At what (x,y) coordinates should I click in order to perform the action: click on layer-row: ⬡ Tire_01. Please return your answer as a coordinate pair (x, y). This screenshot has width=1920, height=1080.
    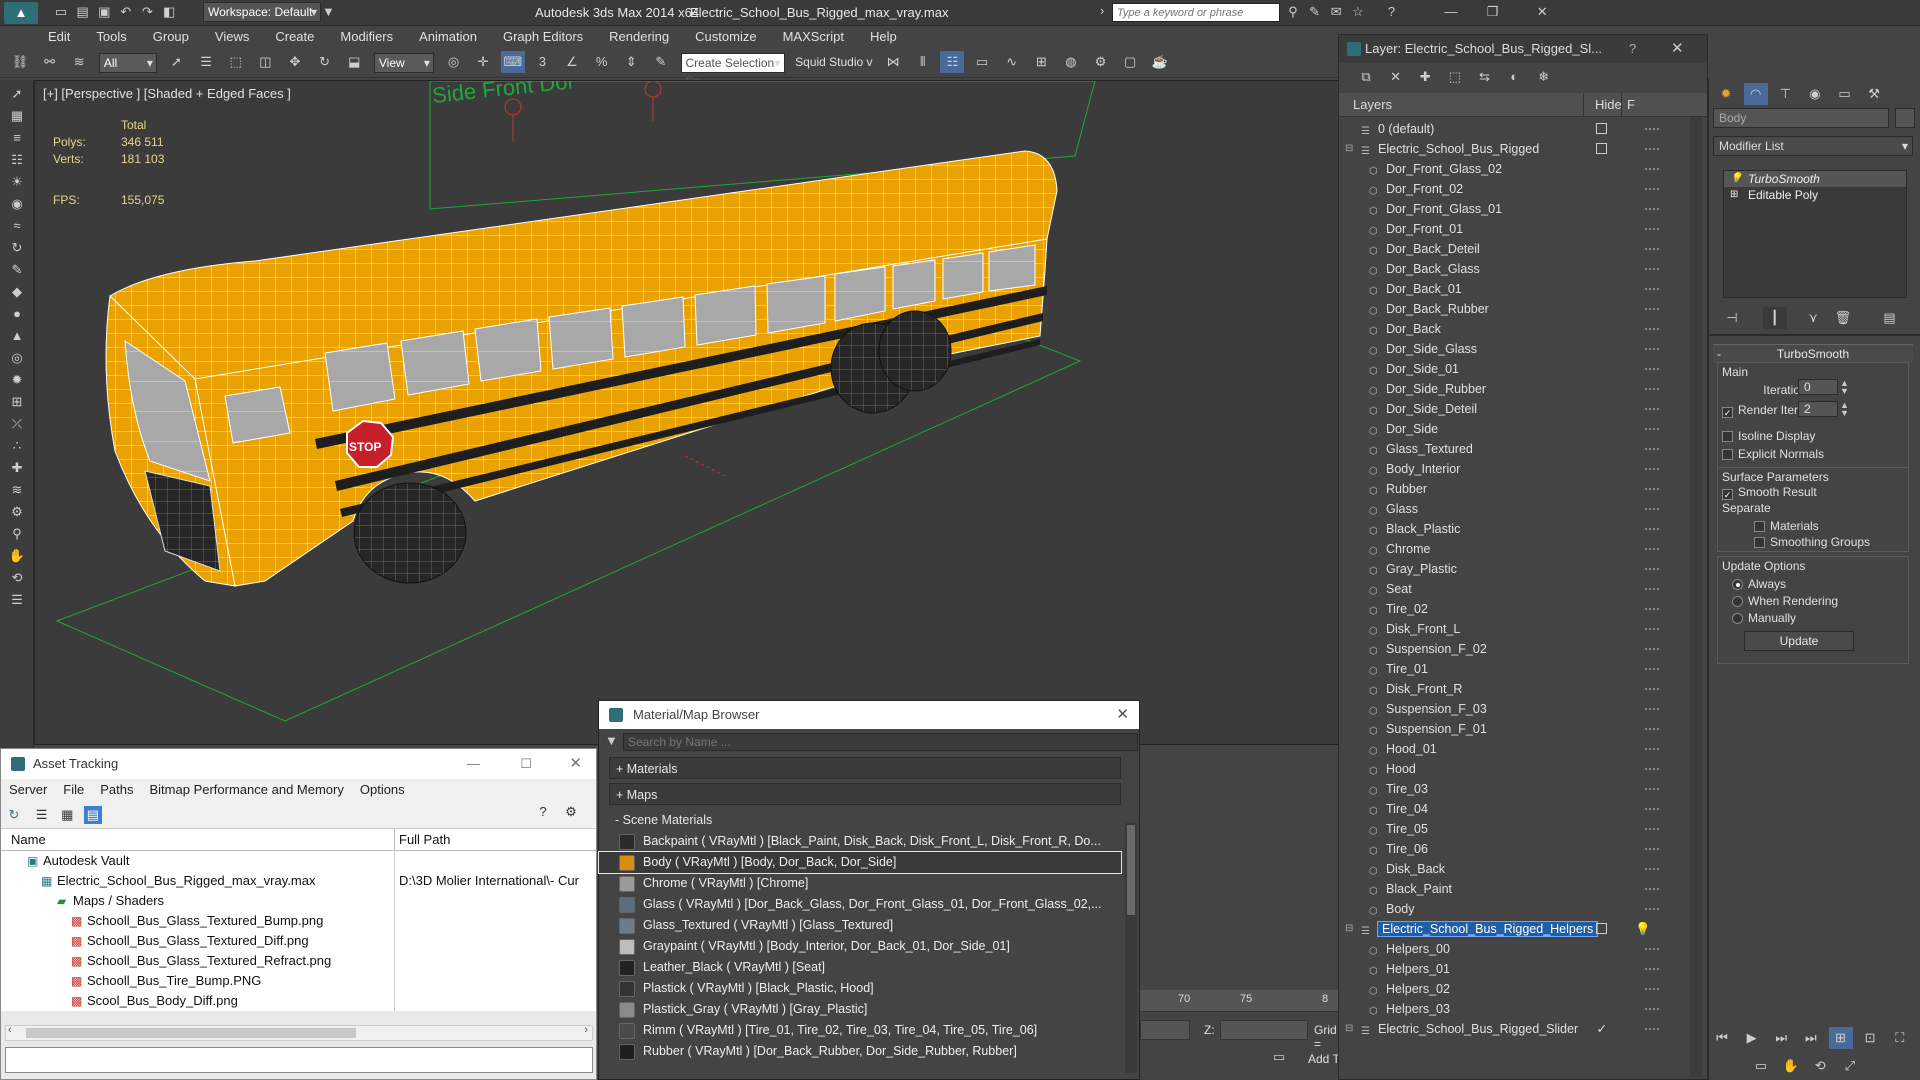
    Looking at the image, I should click on (1499, 669).